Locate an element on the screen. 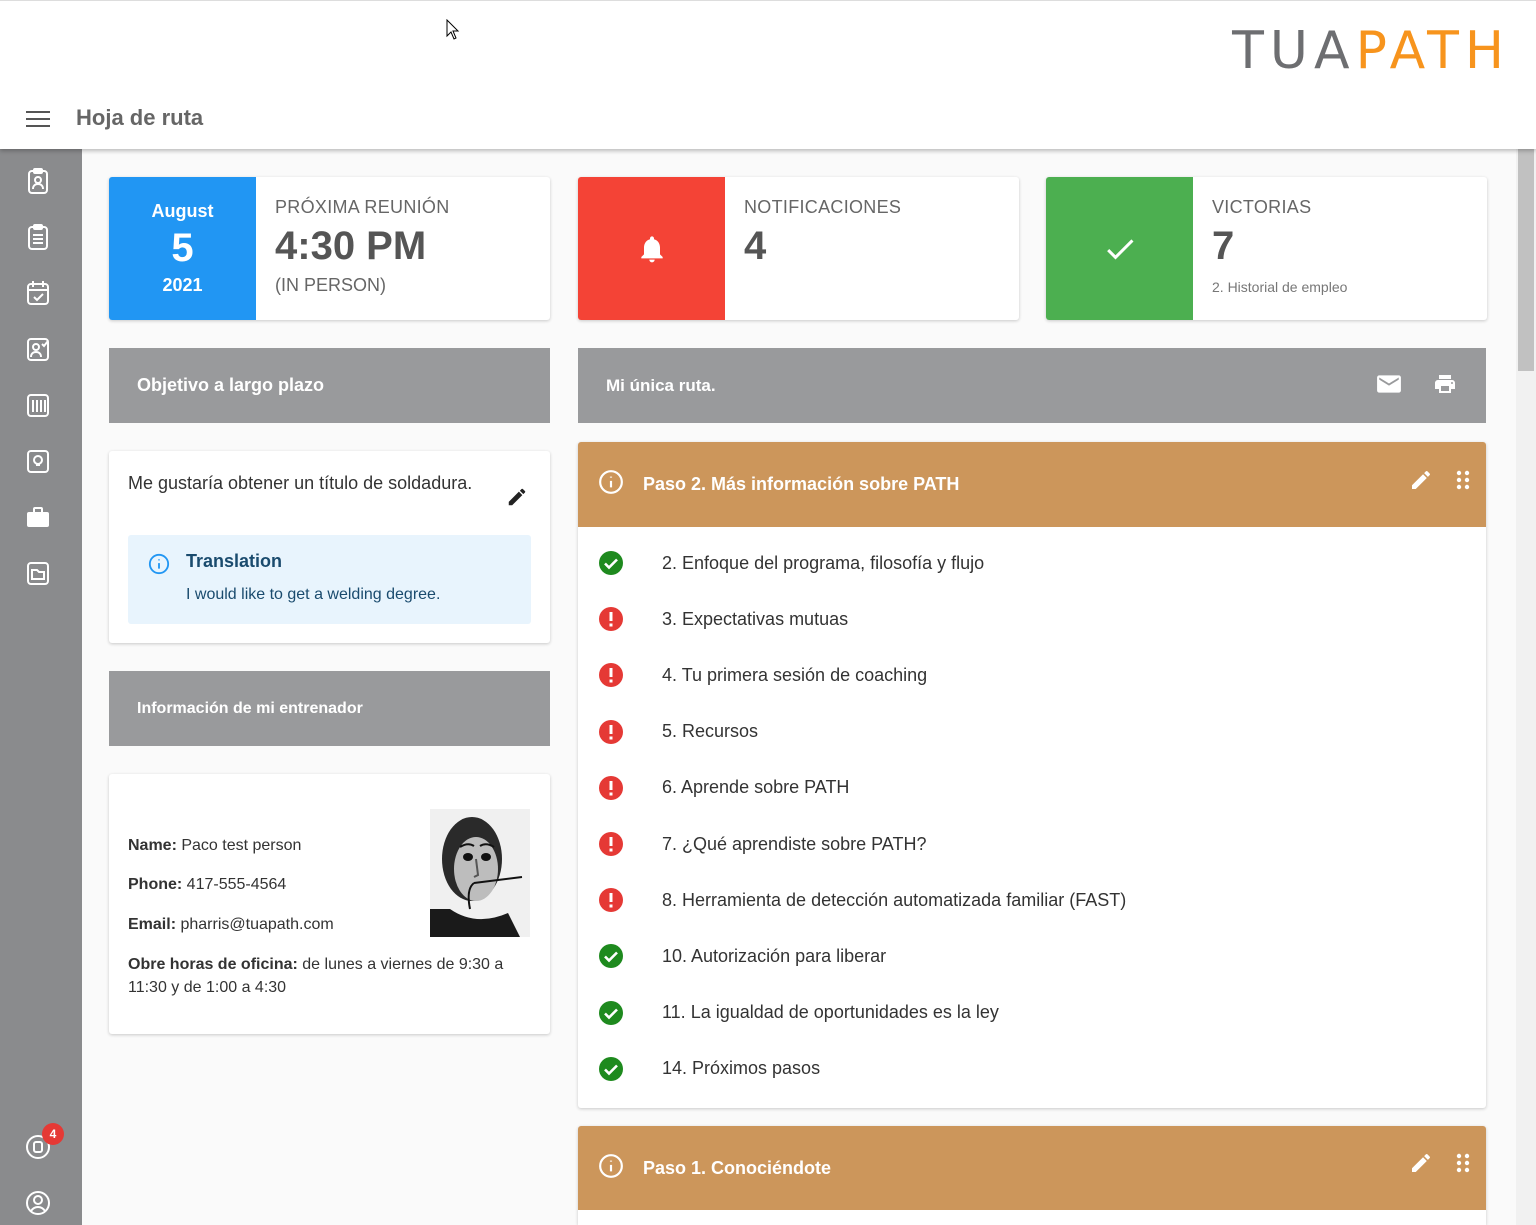 The image size is (1536, 1225). step-item: 3. Expectativas mutuas is located at coordinates (723, 619).